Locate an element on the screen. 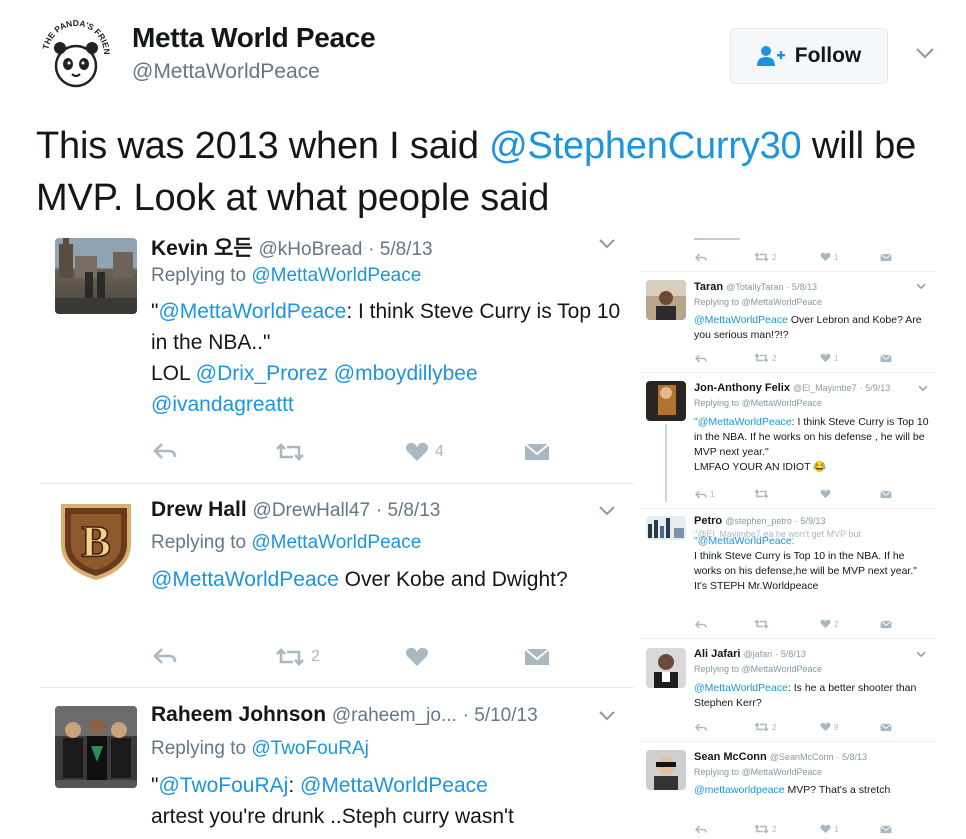 This screenshot has height=839, width=966. side-mention-link: "@MettaWorldPeace is located at coordinates (743, 422).